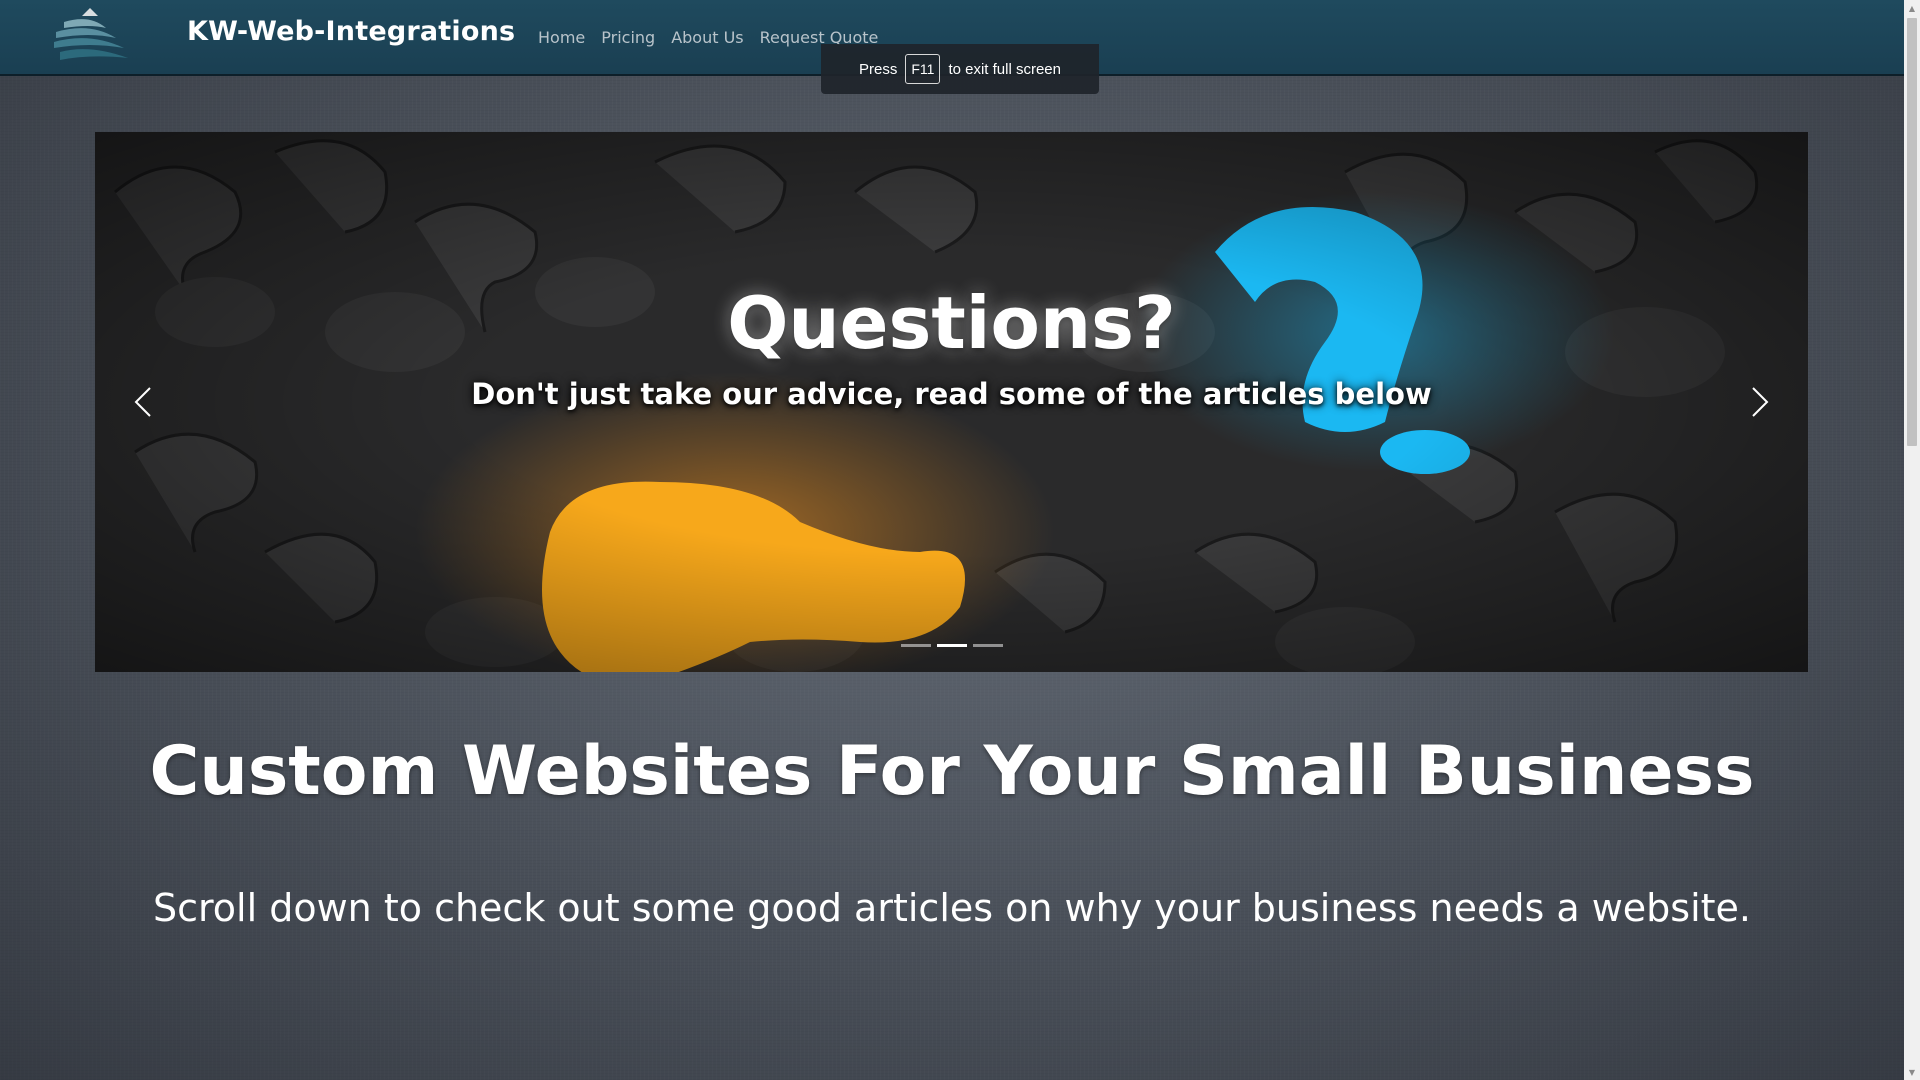  I want to click on main-heading: Custom Websites For Your Small Business, so click(952, 771).